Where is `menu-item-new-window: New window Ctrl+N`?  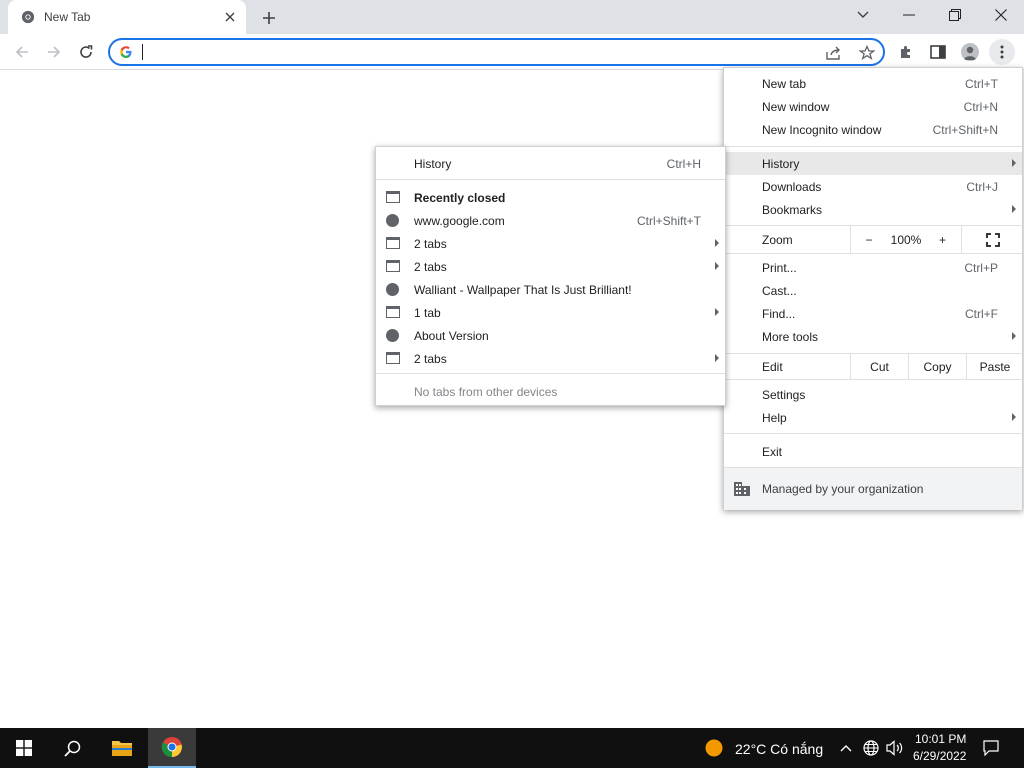 menu-item-new-window: New window Ctrl+N is located at coordinates (873, 106).